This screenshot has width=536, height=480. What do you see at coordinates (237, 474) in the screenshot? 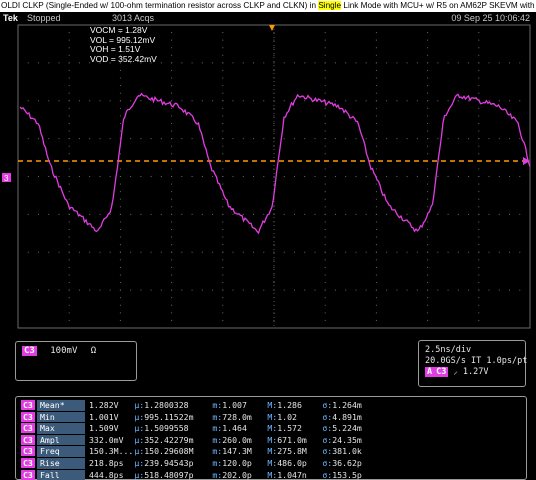
I see `measurement-min: 202.0p` at bounding box center [237, 474].